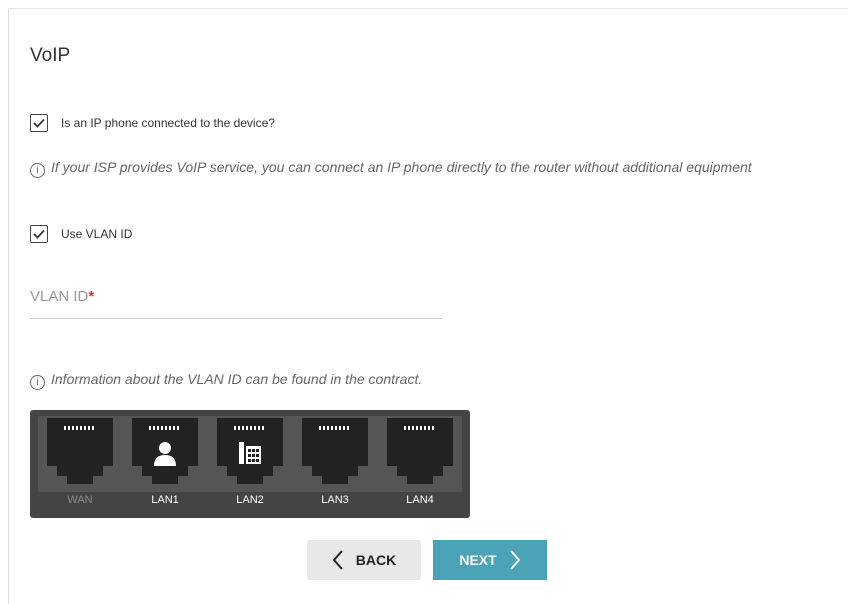 The height and width of the screenshot is (604, 848). What do you see at coordinates (250, 500) in the screenshot?
I see `port-label-lan2: LAN2` at bounding box center [250, 500].